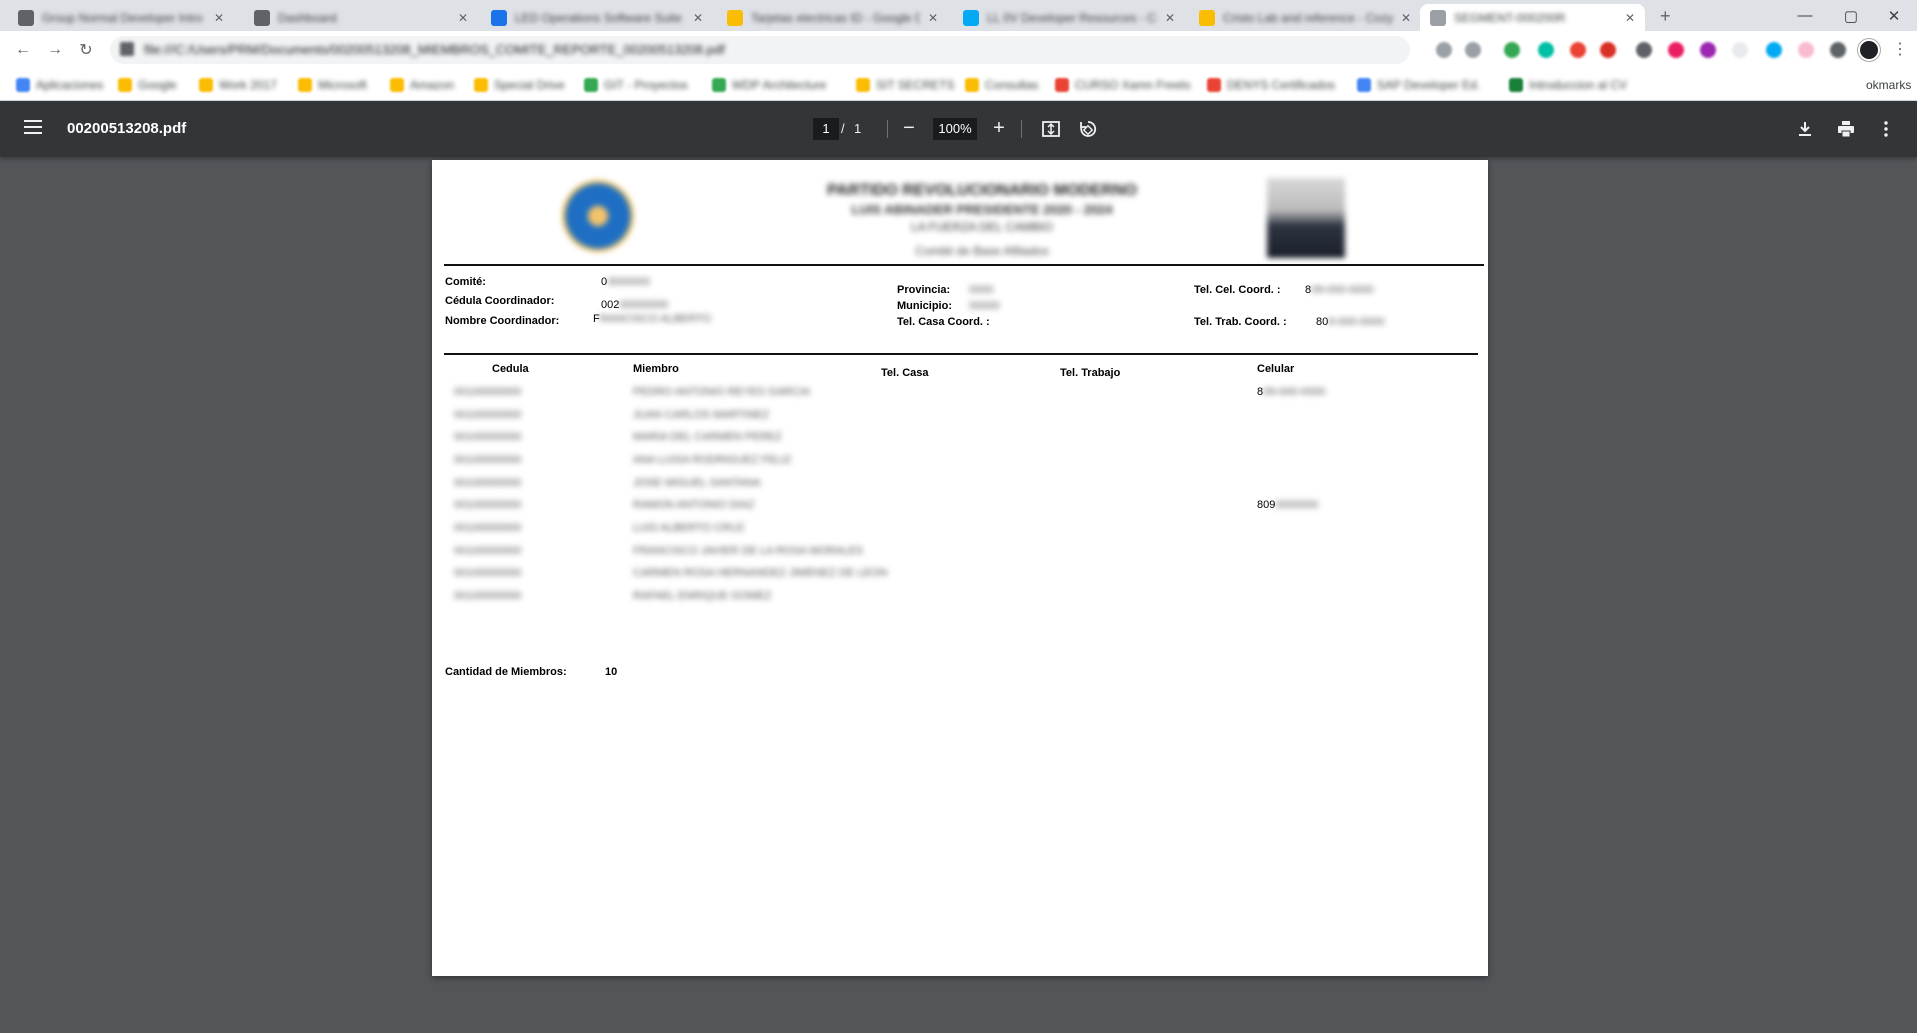 Image resolution: width=1917 pixels, height=1033 pixels. Describe the element at coordinates (769, 85) in the screenshot. I see `bookmark-item: WDP Architecture` at that location.